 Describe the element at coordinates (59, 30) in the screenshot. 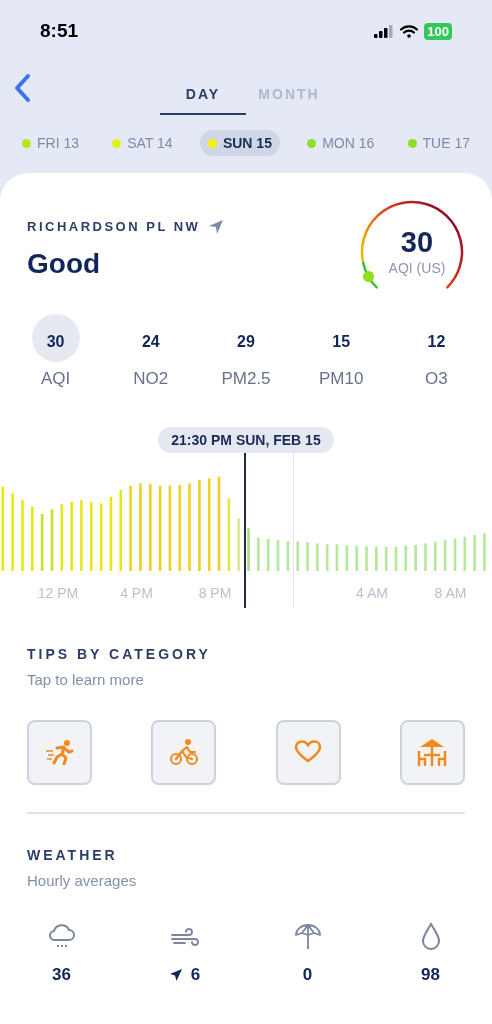

I see `status-time: 8:51` at that location.